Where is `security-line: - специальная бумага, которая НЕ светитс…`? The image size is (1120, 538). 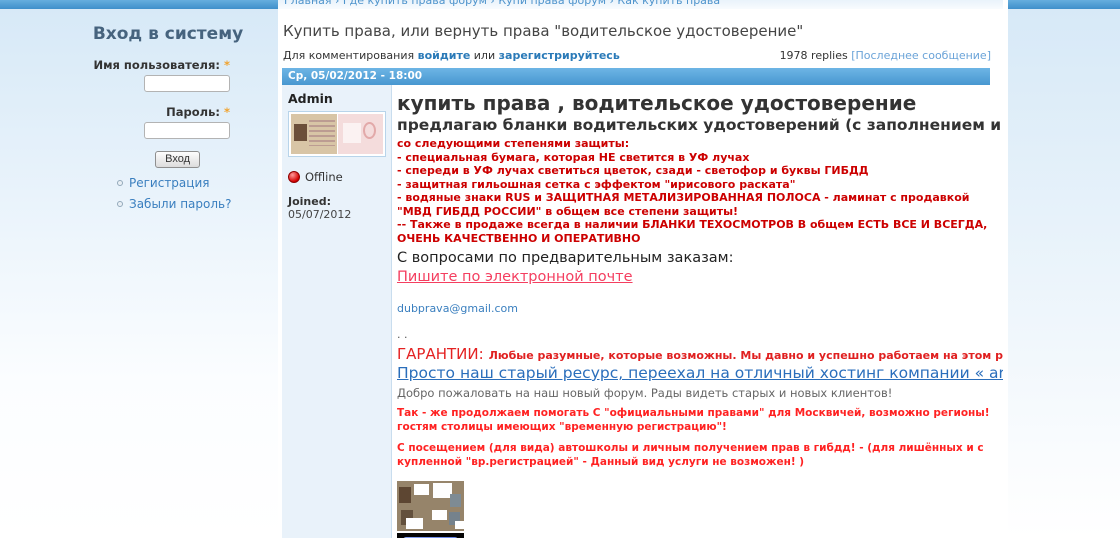 security-line: - специальная бумага, которая НЕ светитс… is located at coordinates (573, 157).